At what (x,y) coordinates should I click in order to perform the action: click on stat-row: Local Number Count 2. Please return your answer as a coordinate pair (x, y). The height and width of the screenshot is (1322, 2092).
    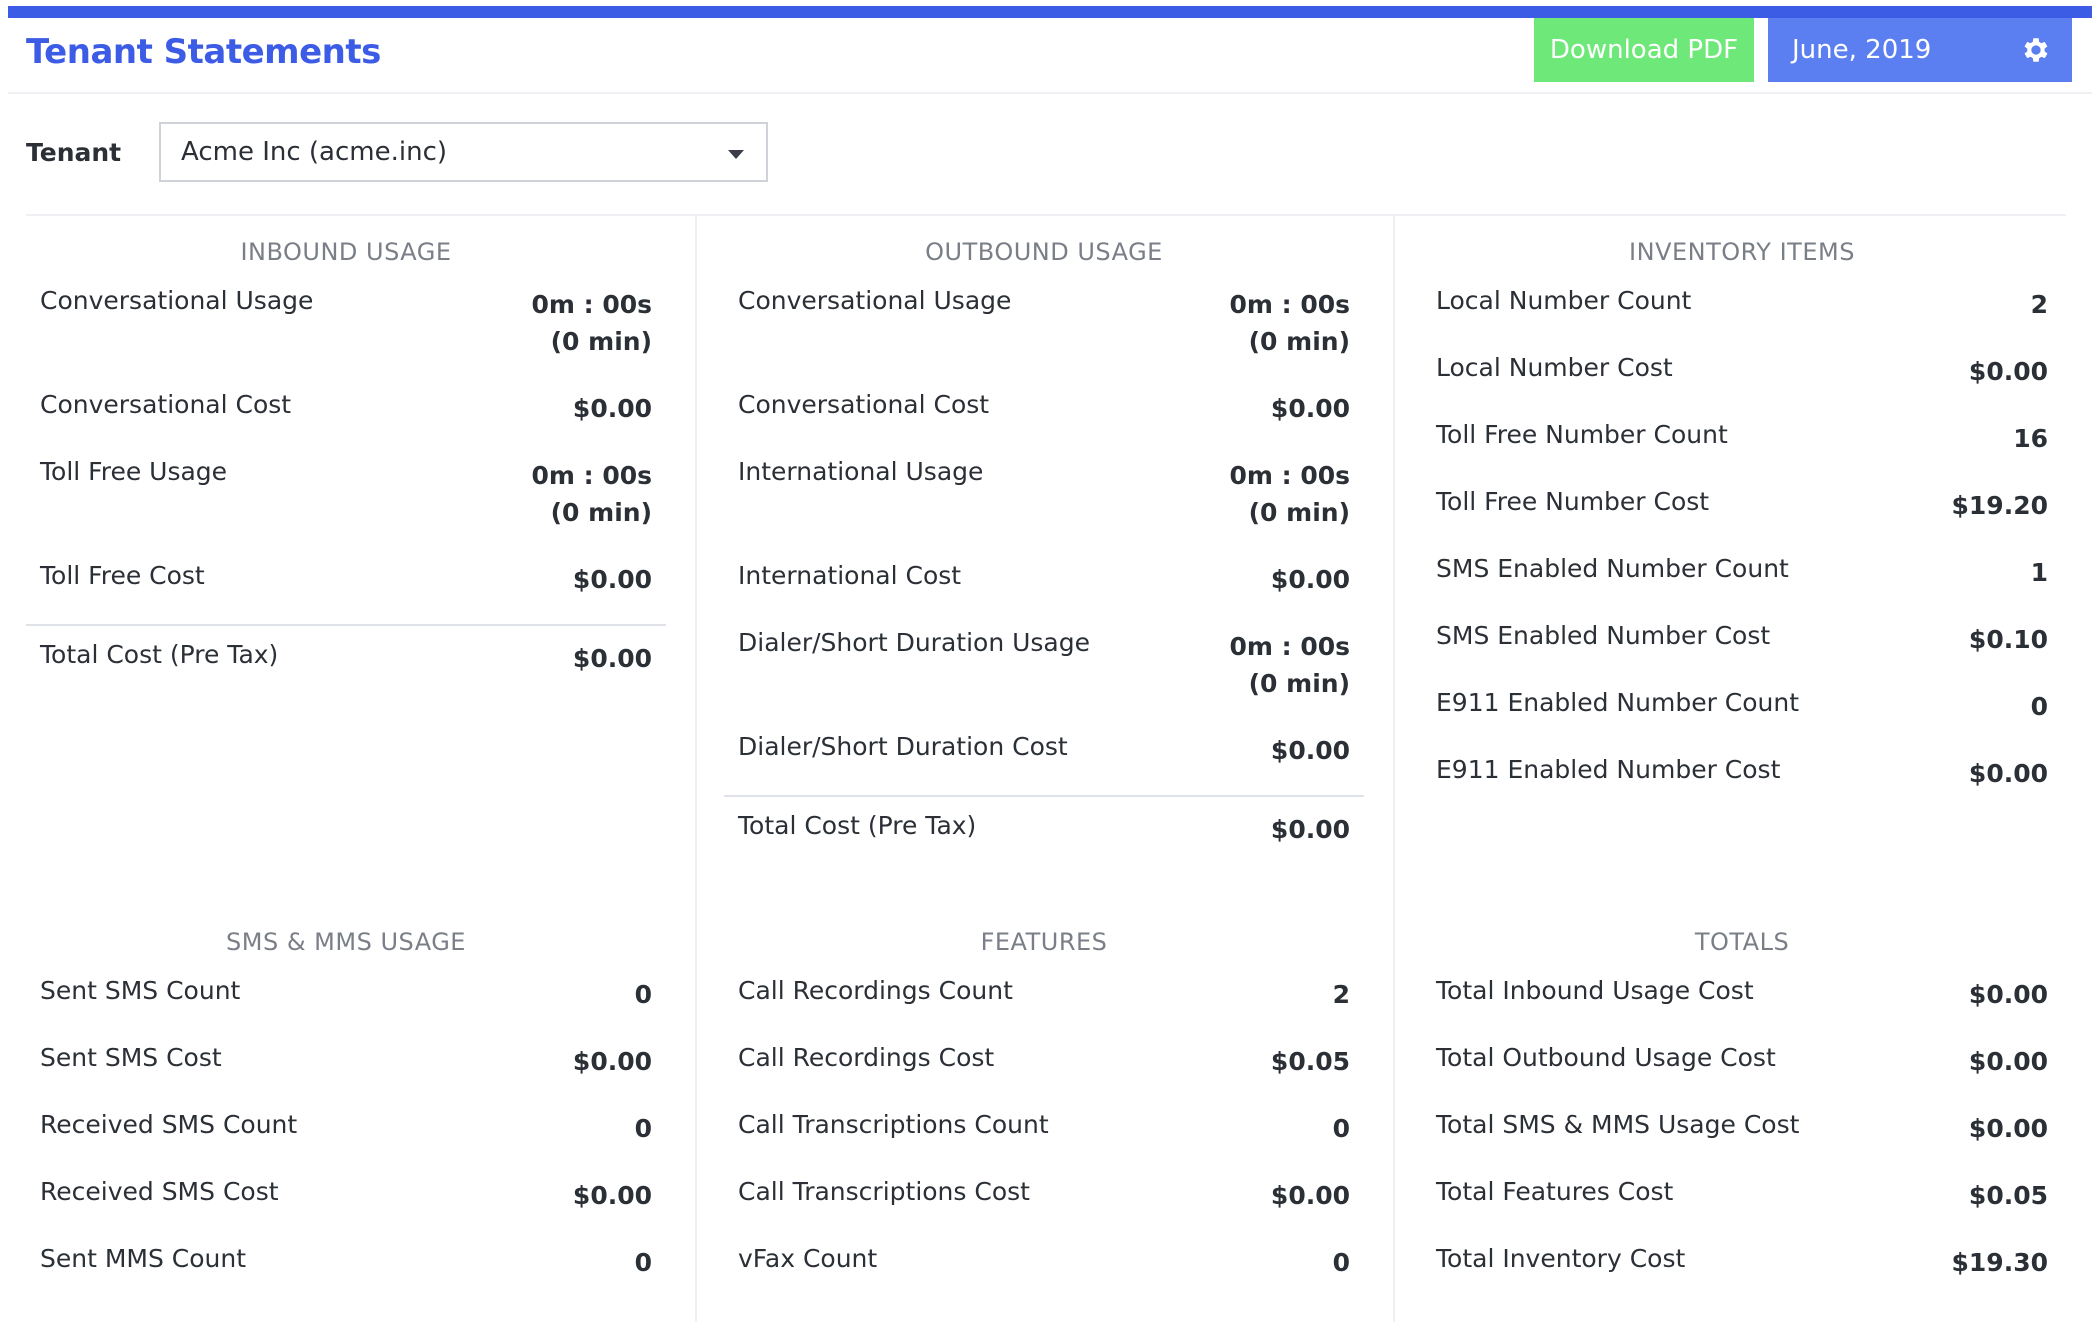
    Looking at the image, I should click on (1742, 315).